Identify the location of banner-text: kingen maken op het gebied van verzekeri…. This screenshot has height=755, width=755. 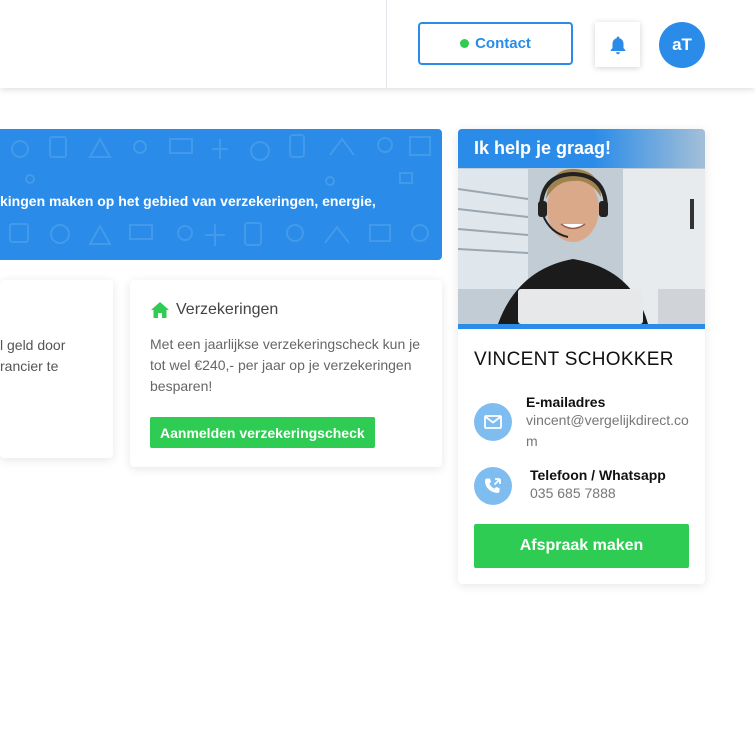
(221, 201).